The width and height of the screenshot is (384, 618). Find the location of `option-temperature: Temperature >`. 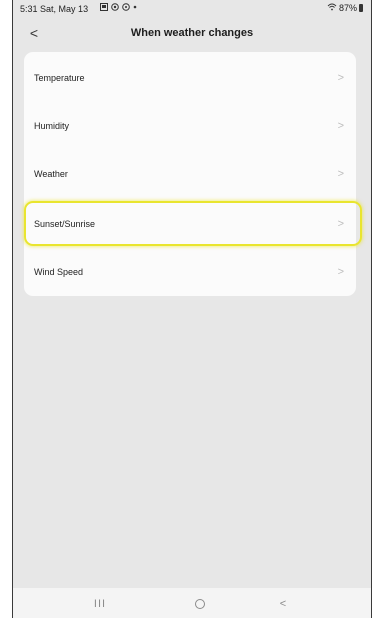

option-temperature: Temperature > is located at coordinates (190, 78).